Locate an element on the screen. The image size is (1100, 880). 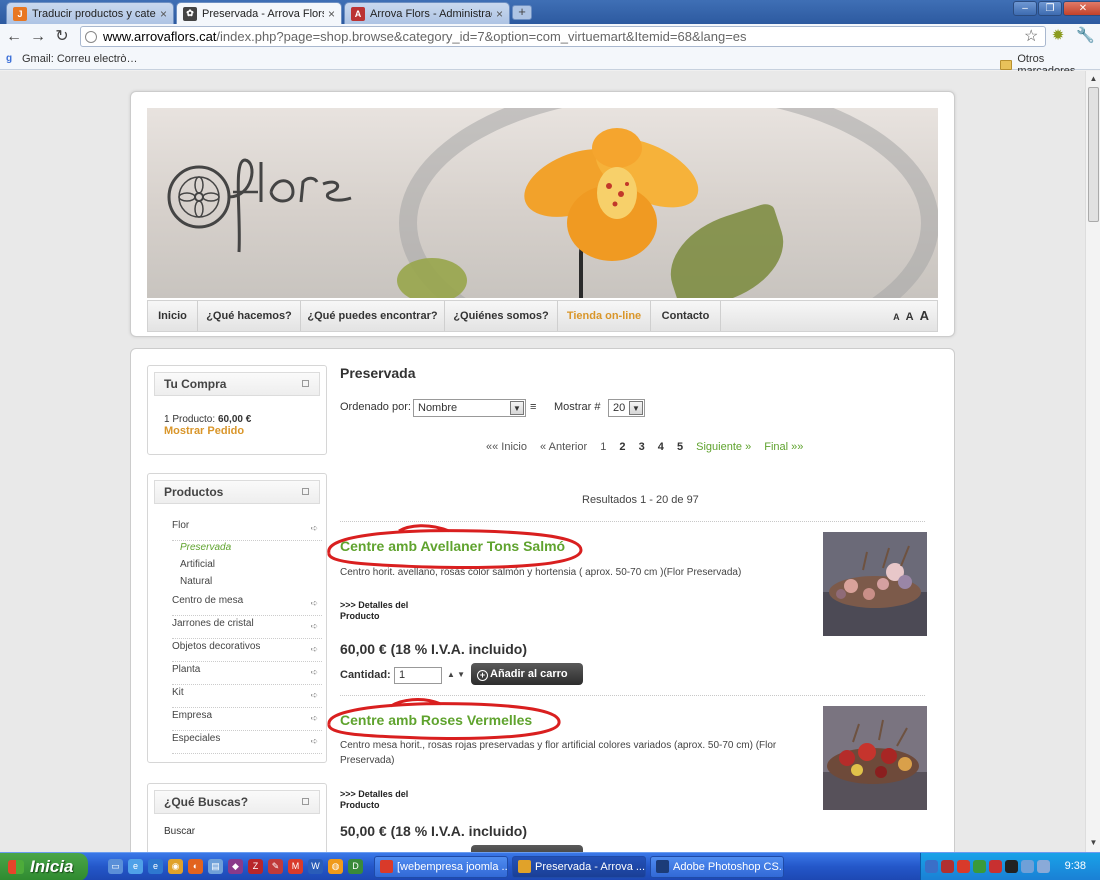
quantity-stepper: ▲ ▼ is located at coordinates (456, 674).